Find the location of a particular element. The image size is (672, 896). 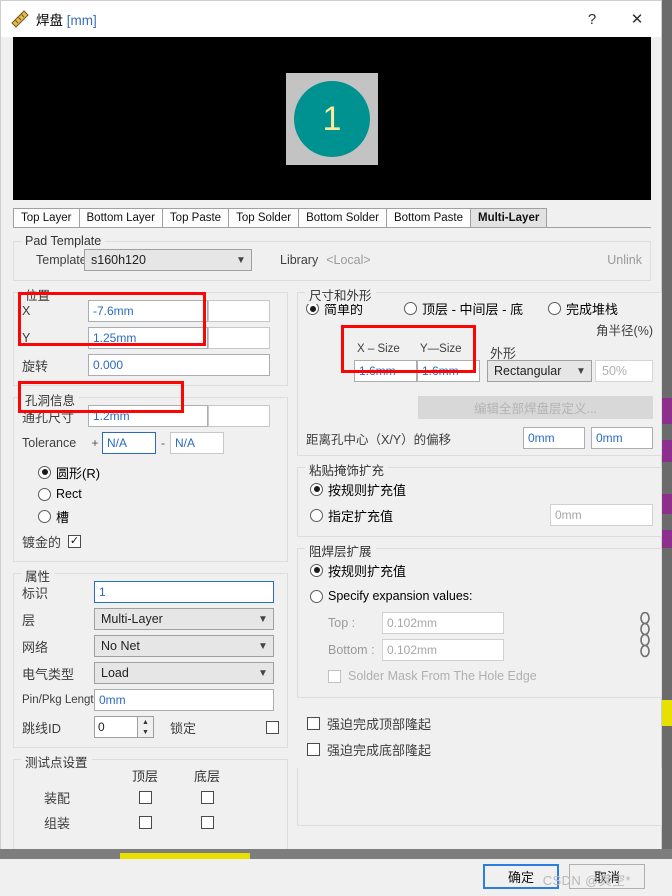

pin-pkg-length-input is located at coordinates (184, 700).